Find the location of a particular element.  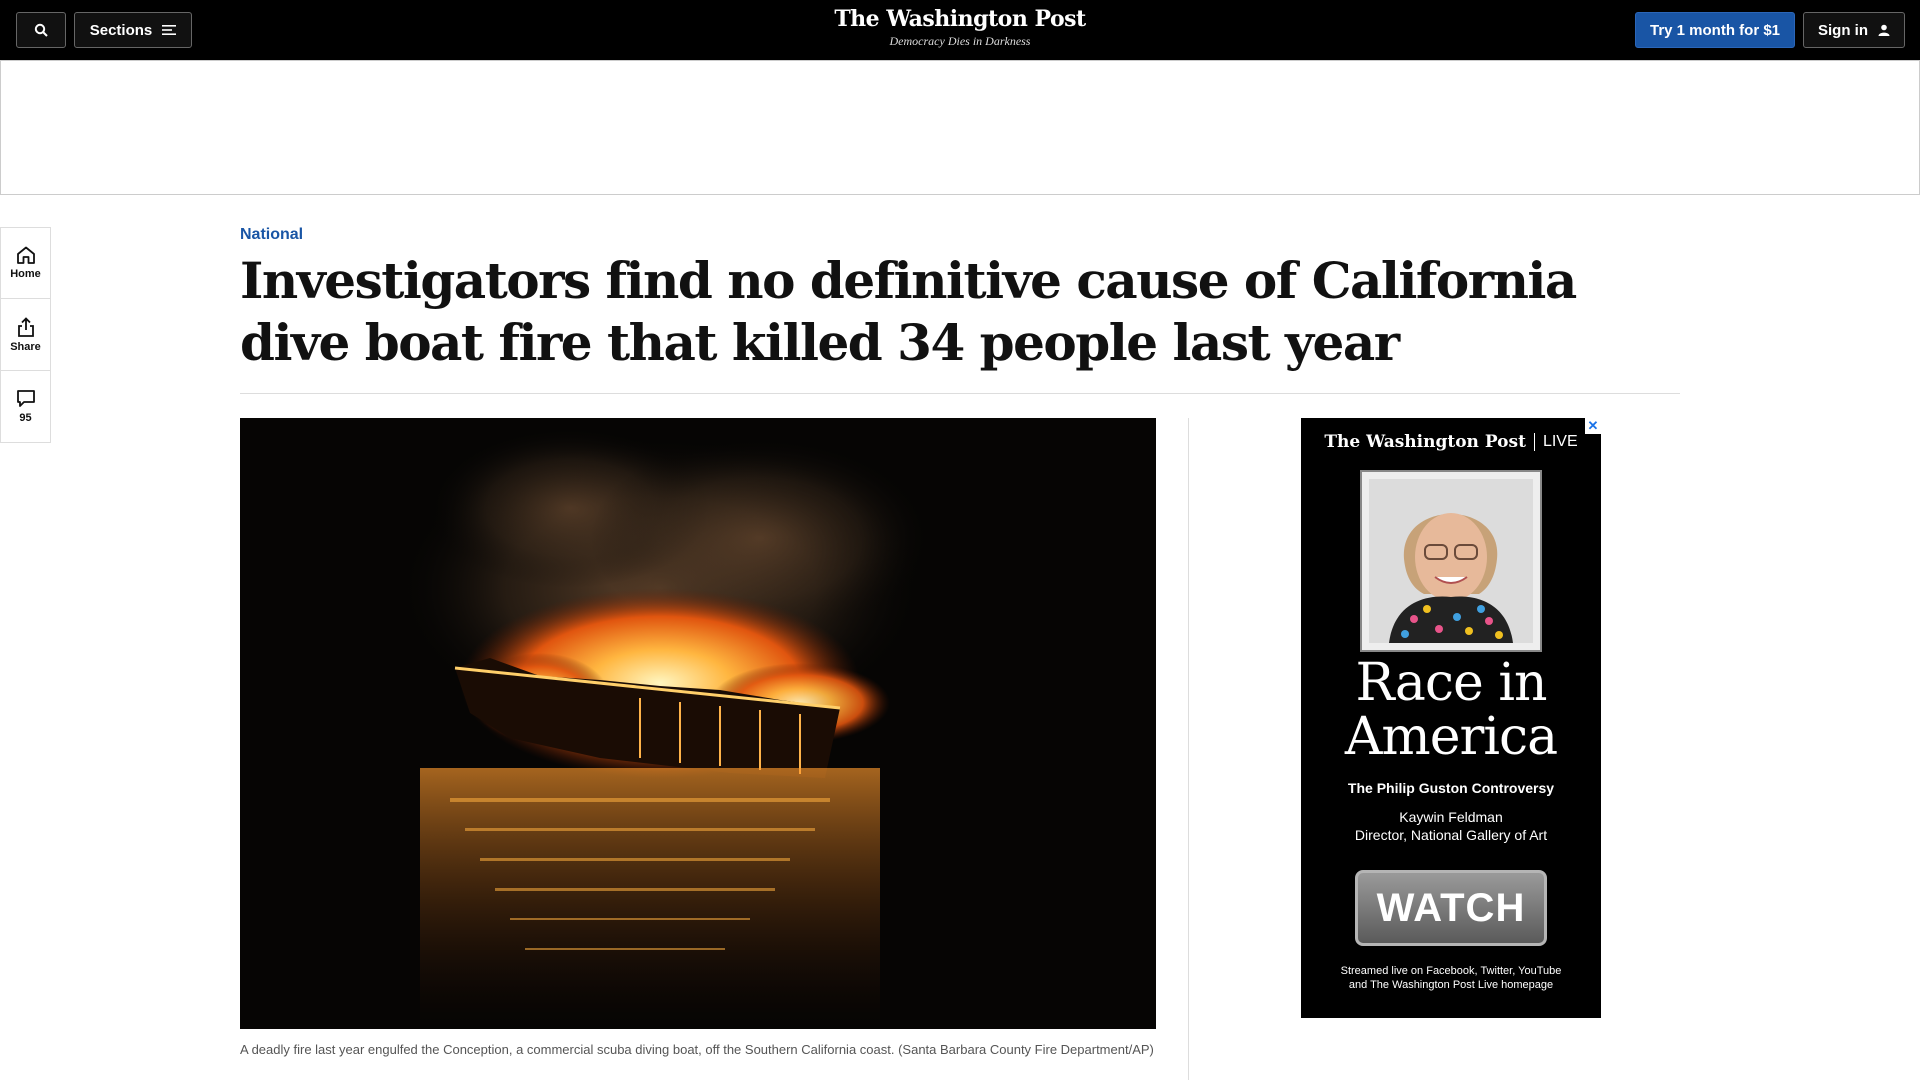

home-icon is located at coordinates (25, 255).